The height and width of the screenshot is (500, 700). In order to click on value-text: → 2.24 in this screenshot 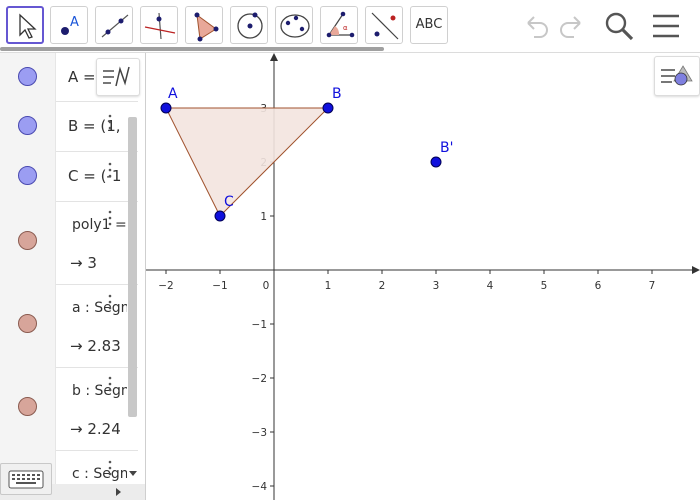, I will do `click(95, 429)`.